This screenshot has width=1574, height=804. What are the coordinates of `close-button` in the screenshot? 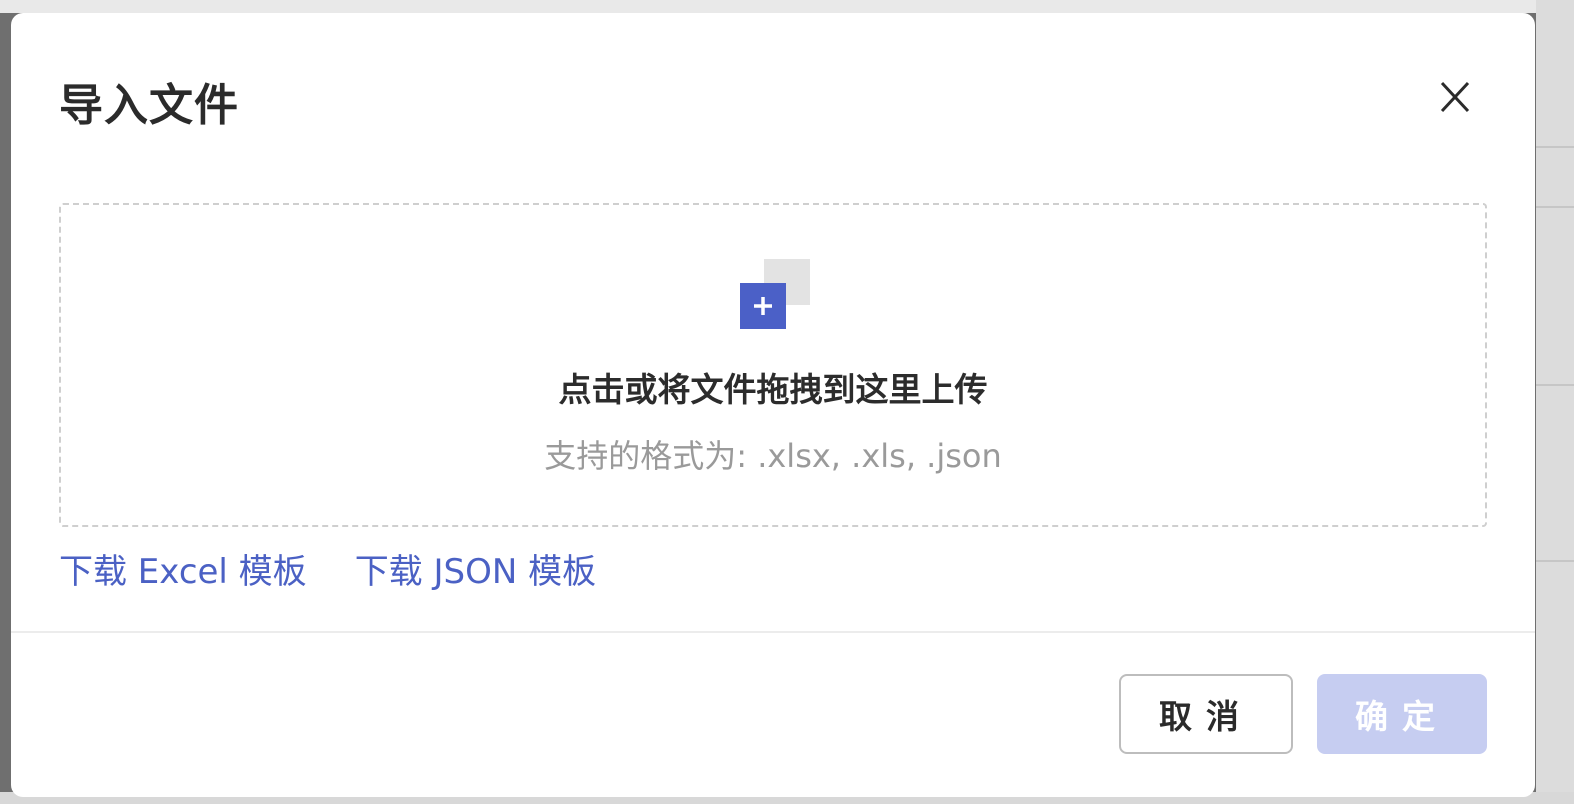 It's located at (1455, 97).